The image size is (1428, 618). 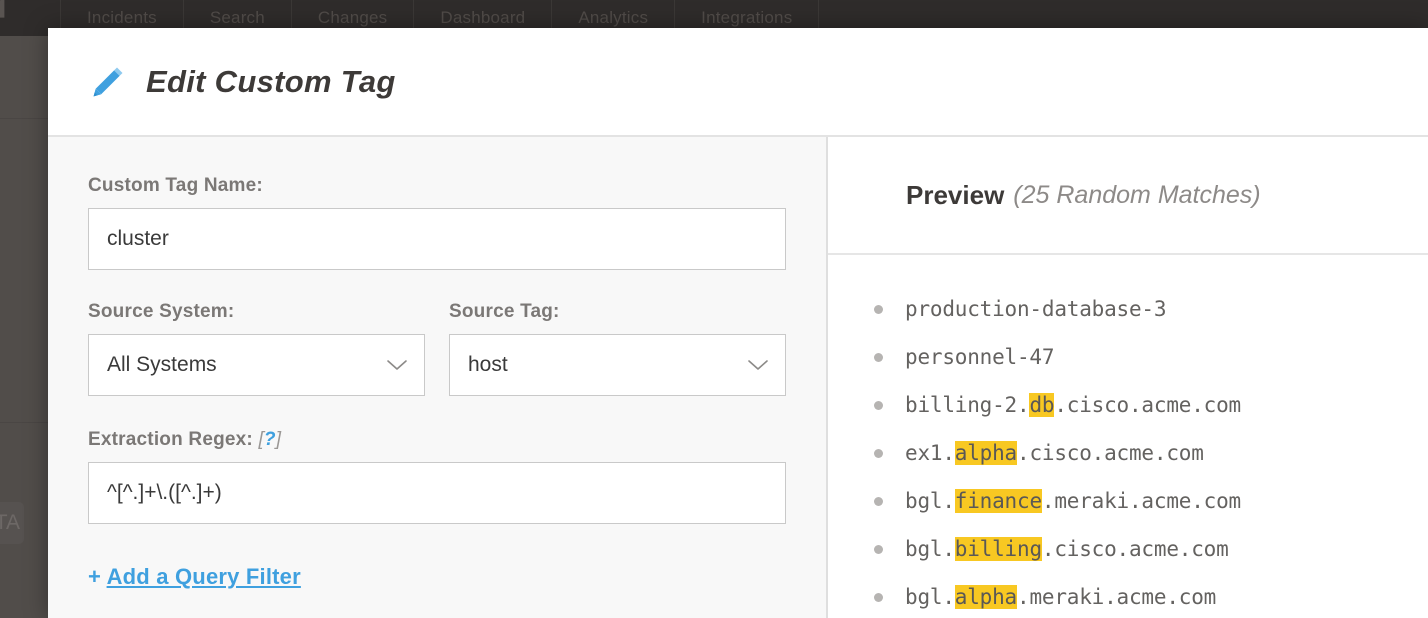 What do you see at coordinates (2, 9) in the screenshot?
I see `logo-glyph: ◢` at bounding box center [2, 9].